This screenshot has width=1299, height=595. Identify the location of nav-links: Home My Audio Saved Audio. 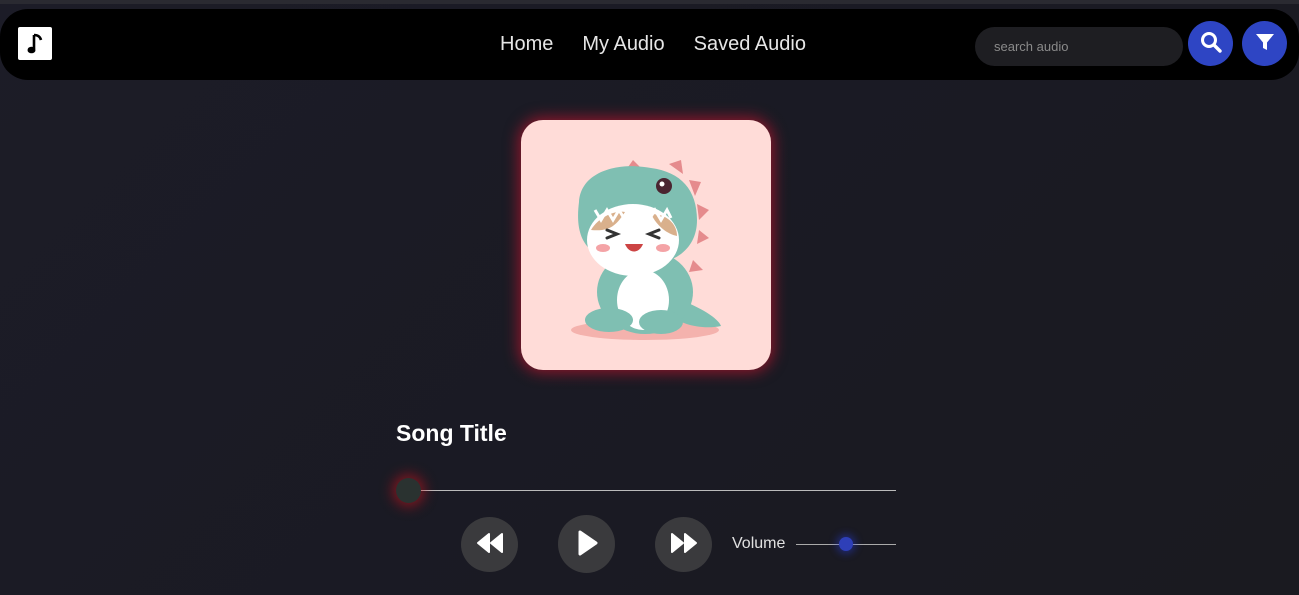
(667, 44).